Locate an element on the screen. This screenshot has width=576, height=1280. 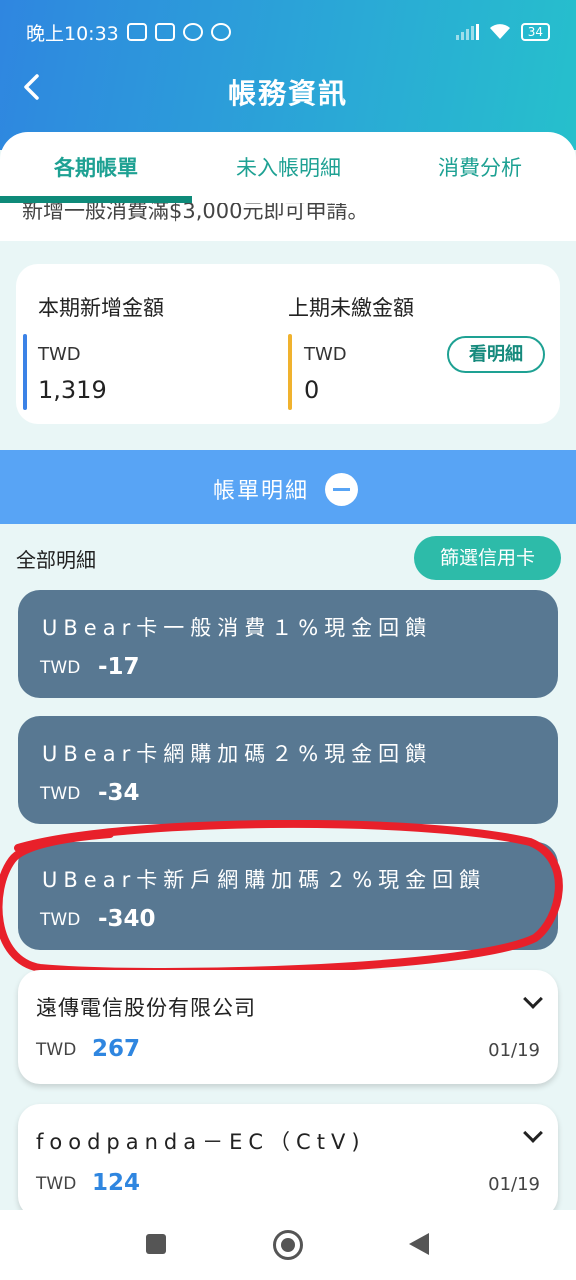
transaction-amount: -340 is located at coordinates (127, 919).